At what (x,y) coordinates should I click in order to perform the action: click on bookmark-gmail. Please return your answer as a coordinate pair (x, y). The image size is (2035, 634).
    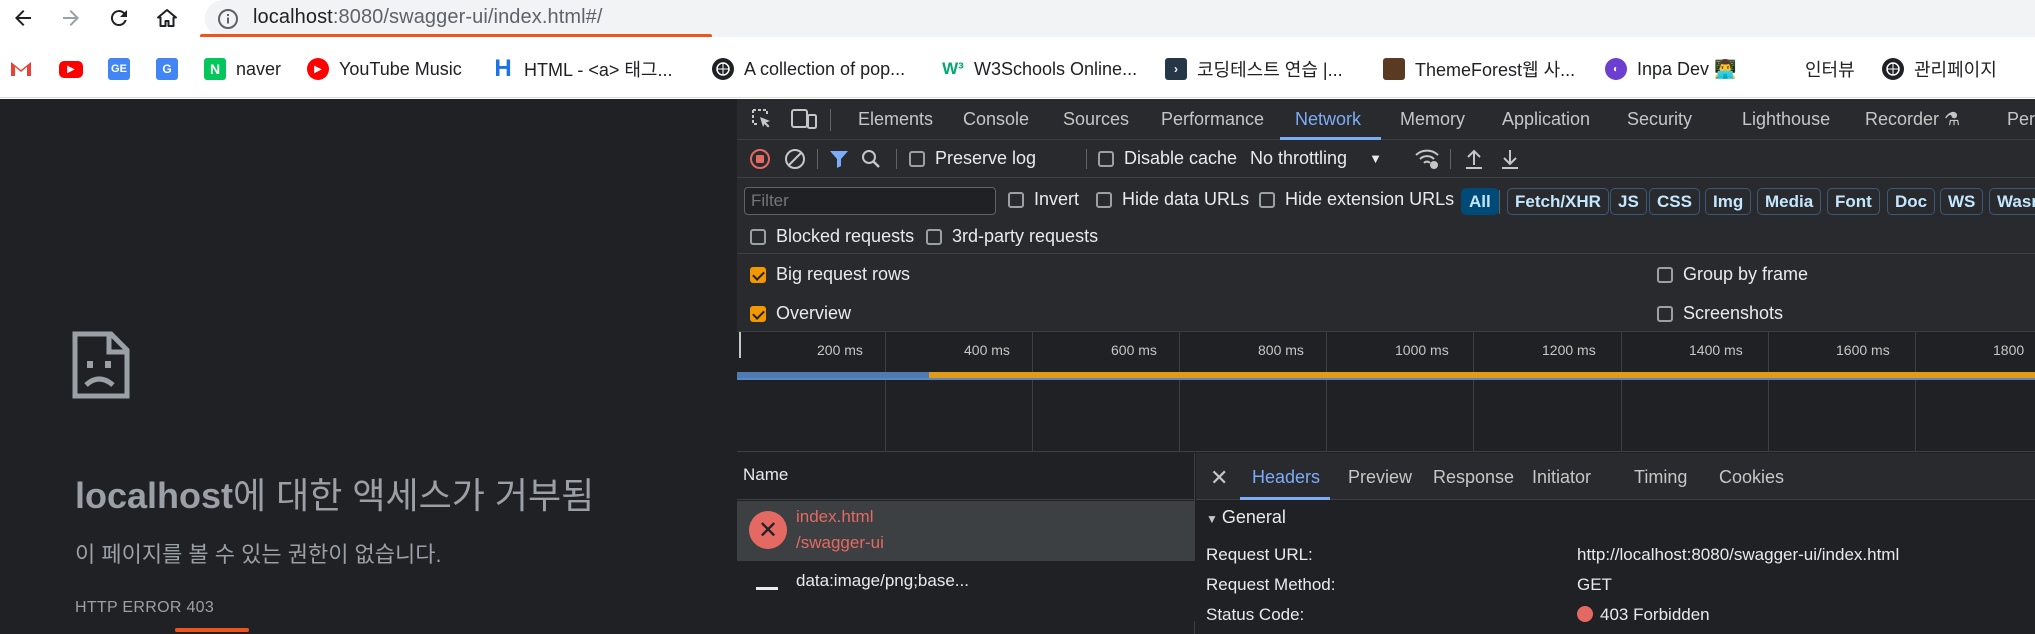
    Looking at the image, I should click on (26, 69).